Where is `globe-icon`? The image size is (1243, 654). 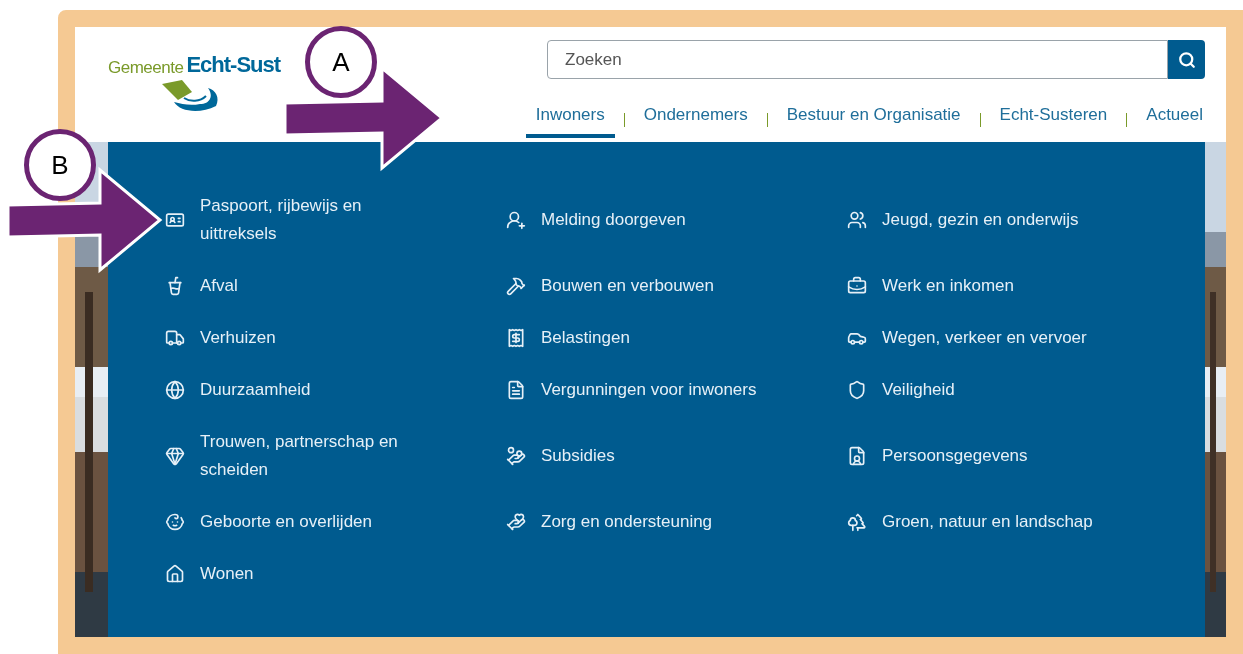 globe-icon is located at coordinates (175, 390).